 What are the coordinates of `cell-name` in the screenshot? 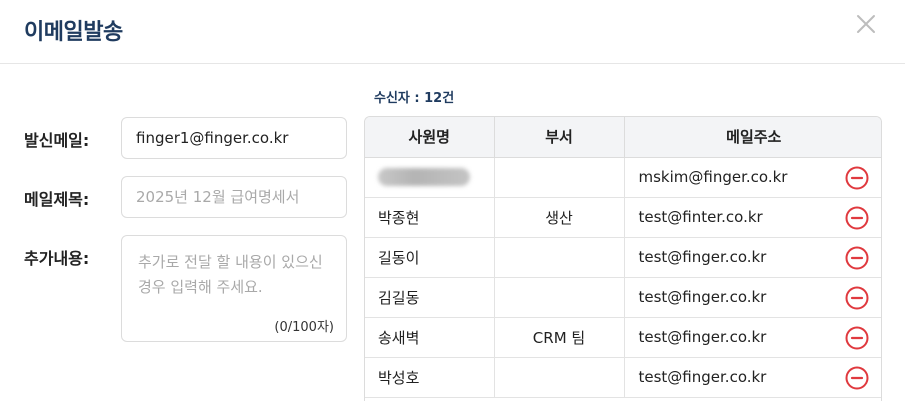 It's located at (430, 177).